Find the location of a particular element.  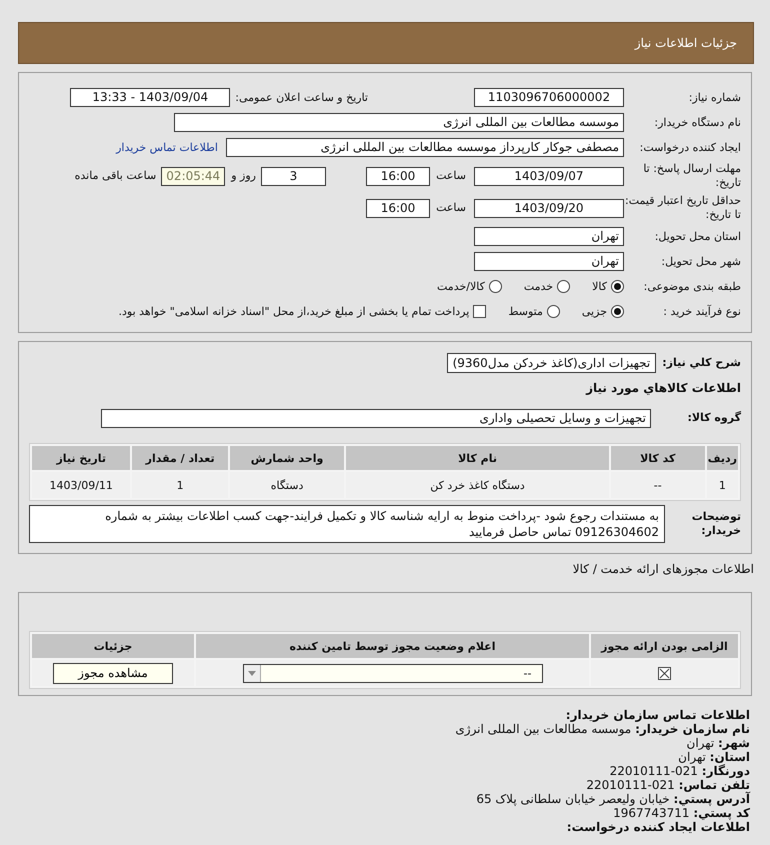

column-header: ردیف is located at coordinates (722, 458).